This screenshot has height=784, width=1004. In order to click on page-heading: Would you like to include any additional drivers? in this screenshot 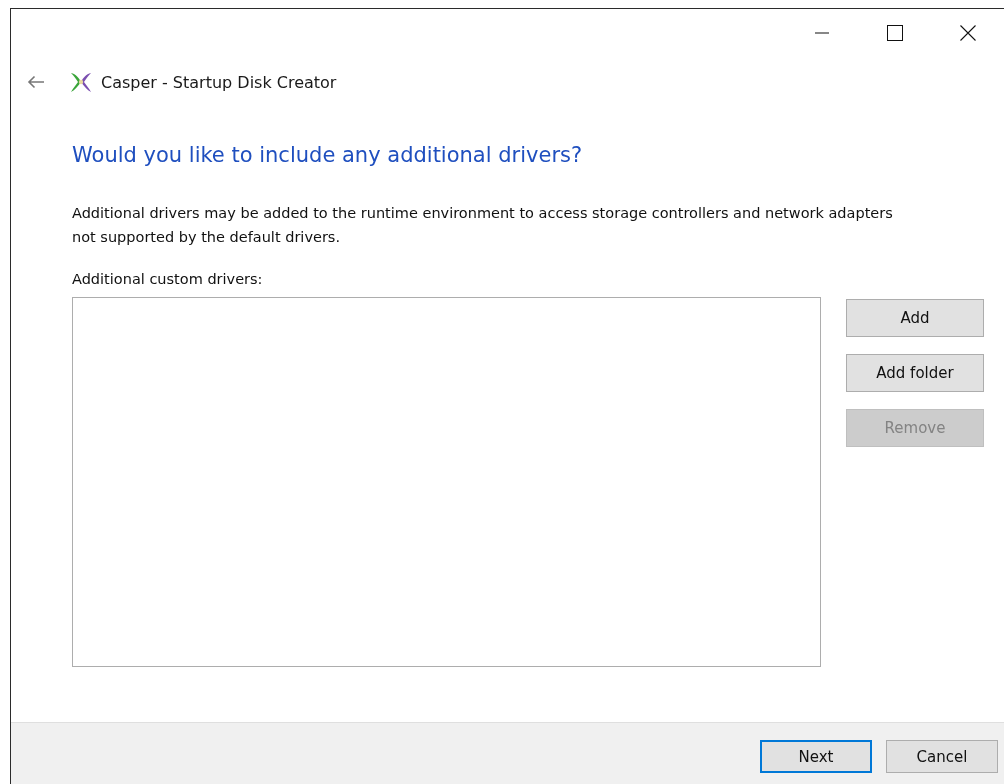, I will do `click(328, 155)`.